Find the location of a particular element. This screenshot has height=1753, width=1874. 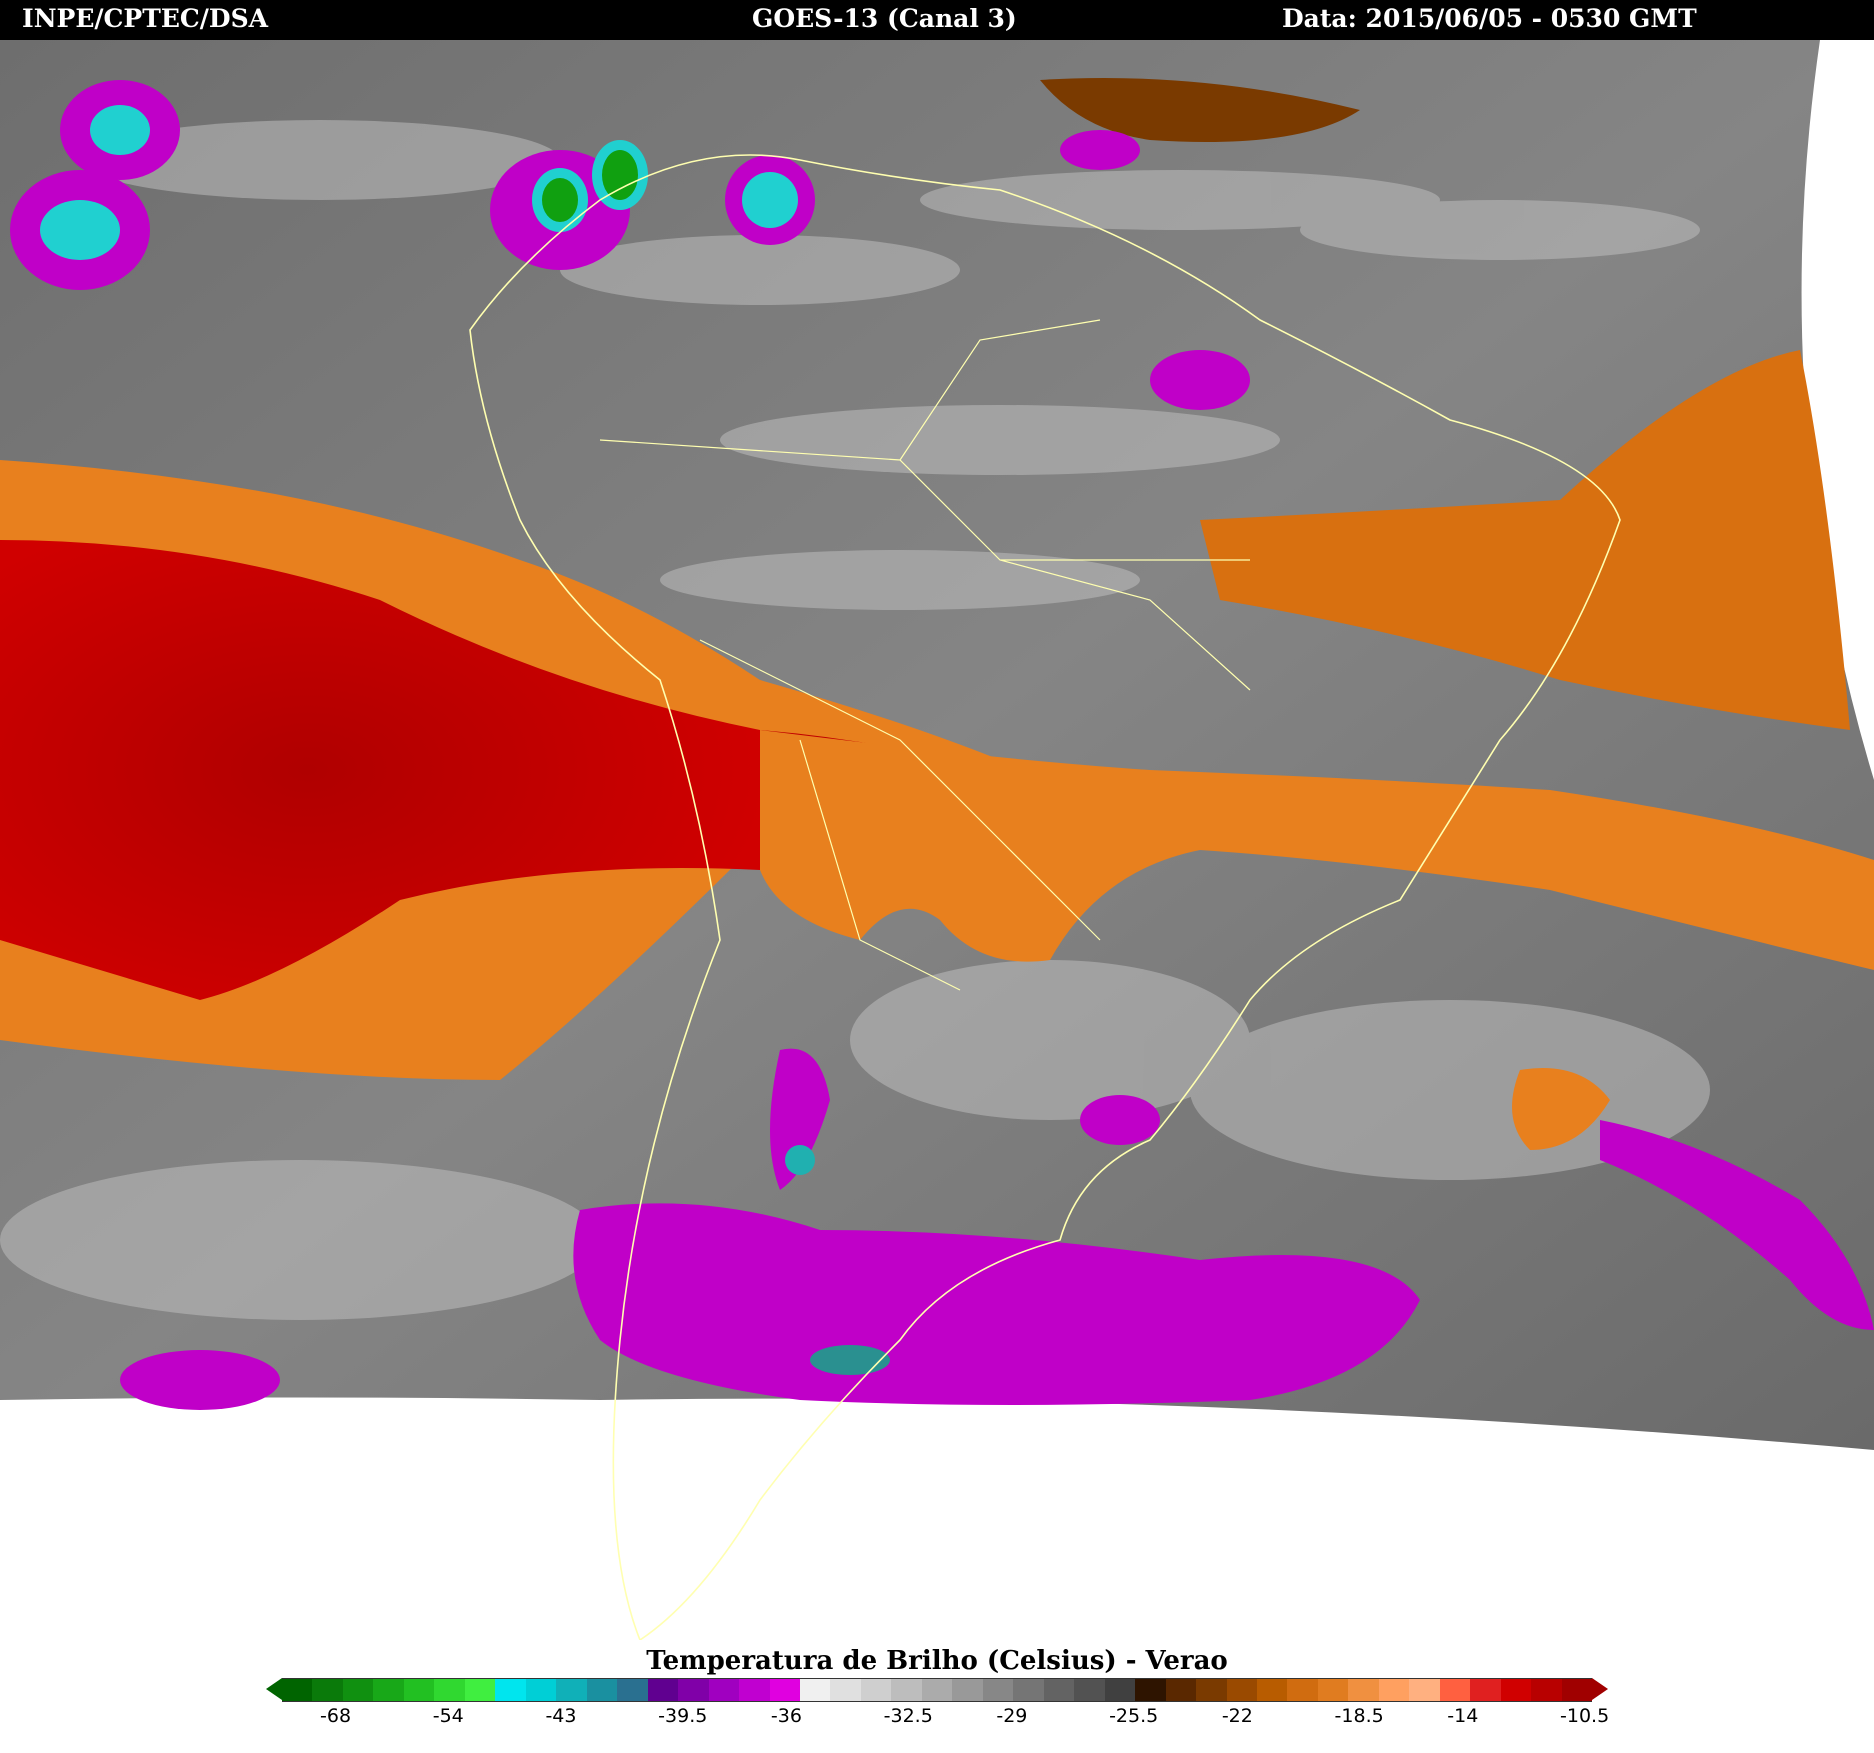

satellite-channel-label: GOES-13 (Canal 3) is located at coordinates (884, 18).